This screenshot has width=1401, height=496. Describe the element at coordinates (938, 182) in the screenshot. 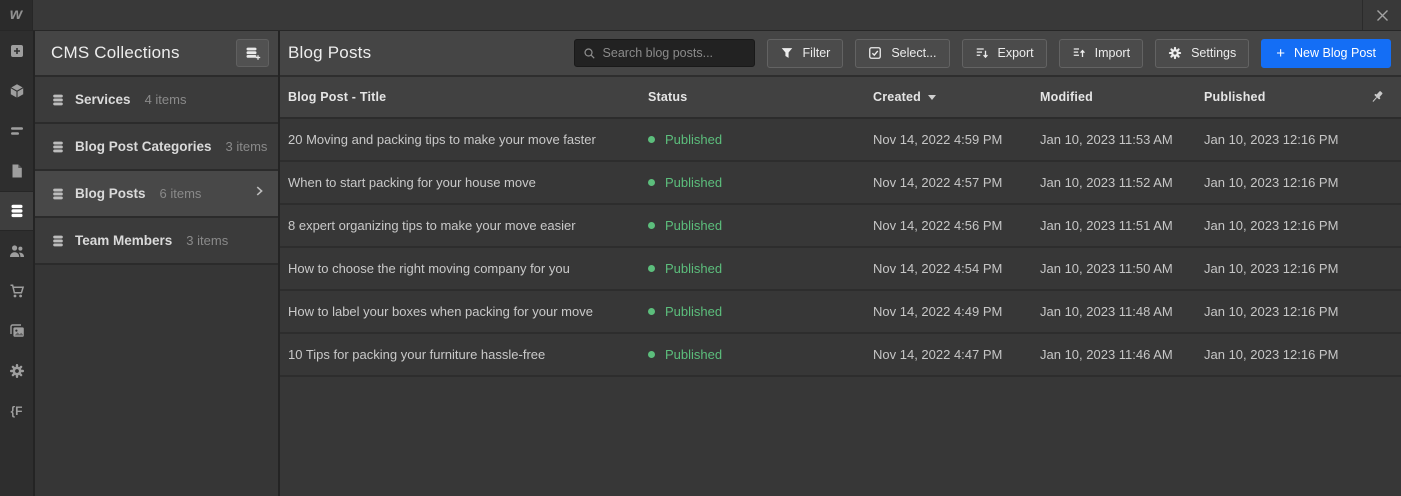

I see `created-cell: Nov 14, 2022 4:57 PM` at that location.